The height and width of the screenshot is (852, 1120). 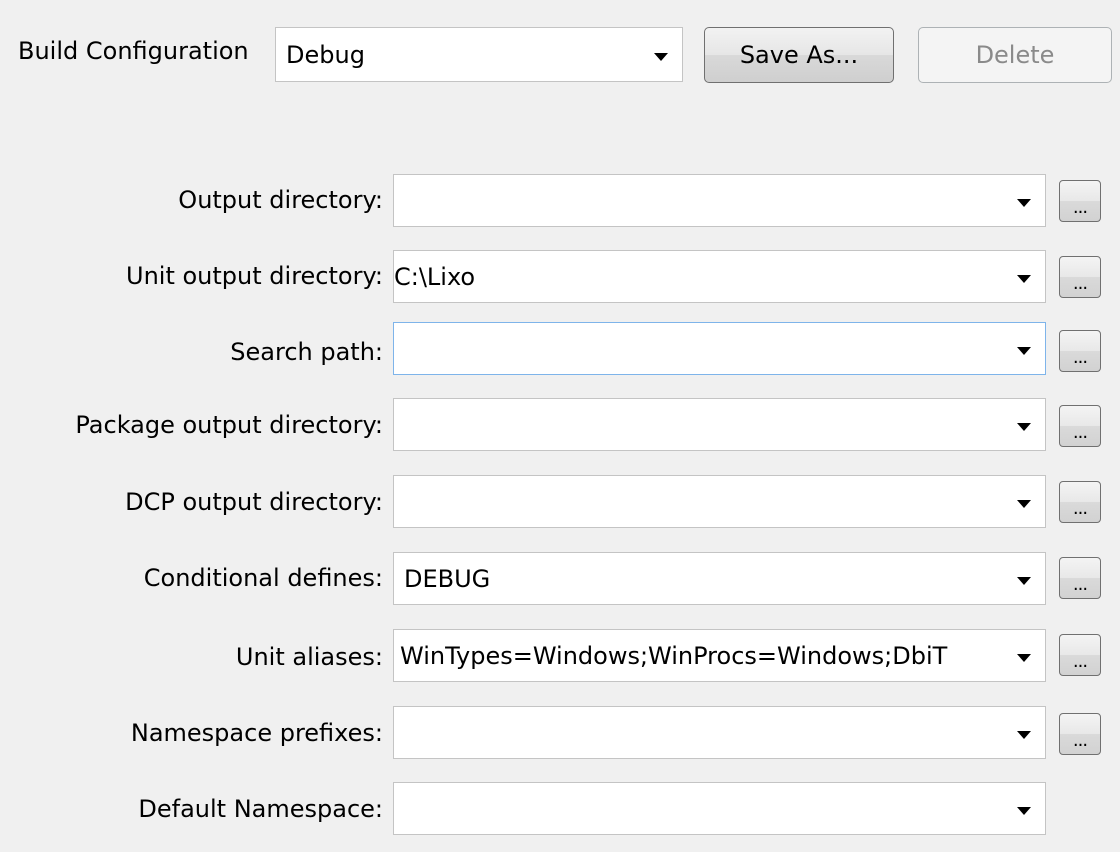 I want to click on search-path-value, so click(x=701, y=348).